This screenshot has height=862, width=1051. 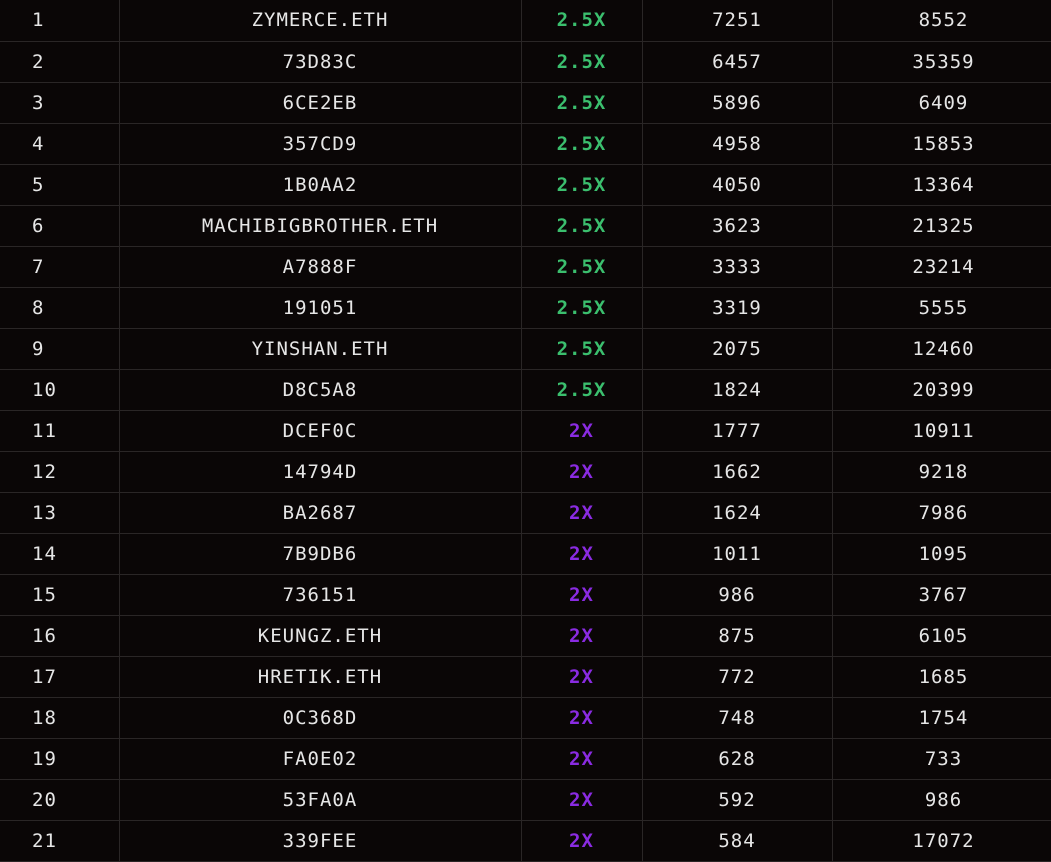 I want to click on rank-cell: 1, so click(x=60, y=20).